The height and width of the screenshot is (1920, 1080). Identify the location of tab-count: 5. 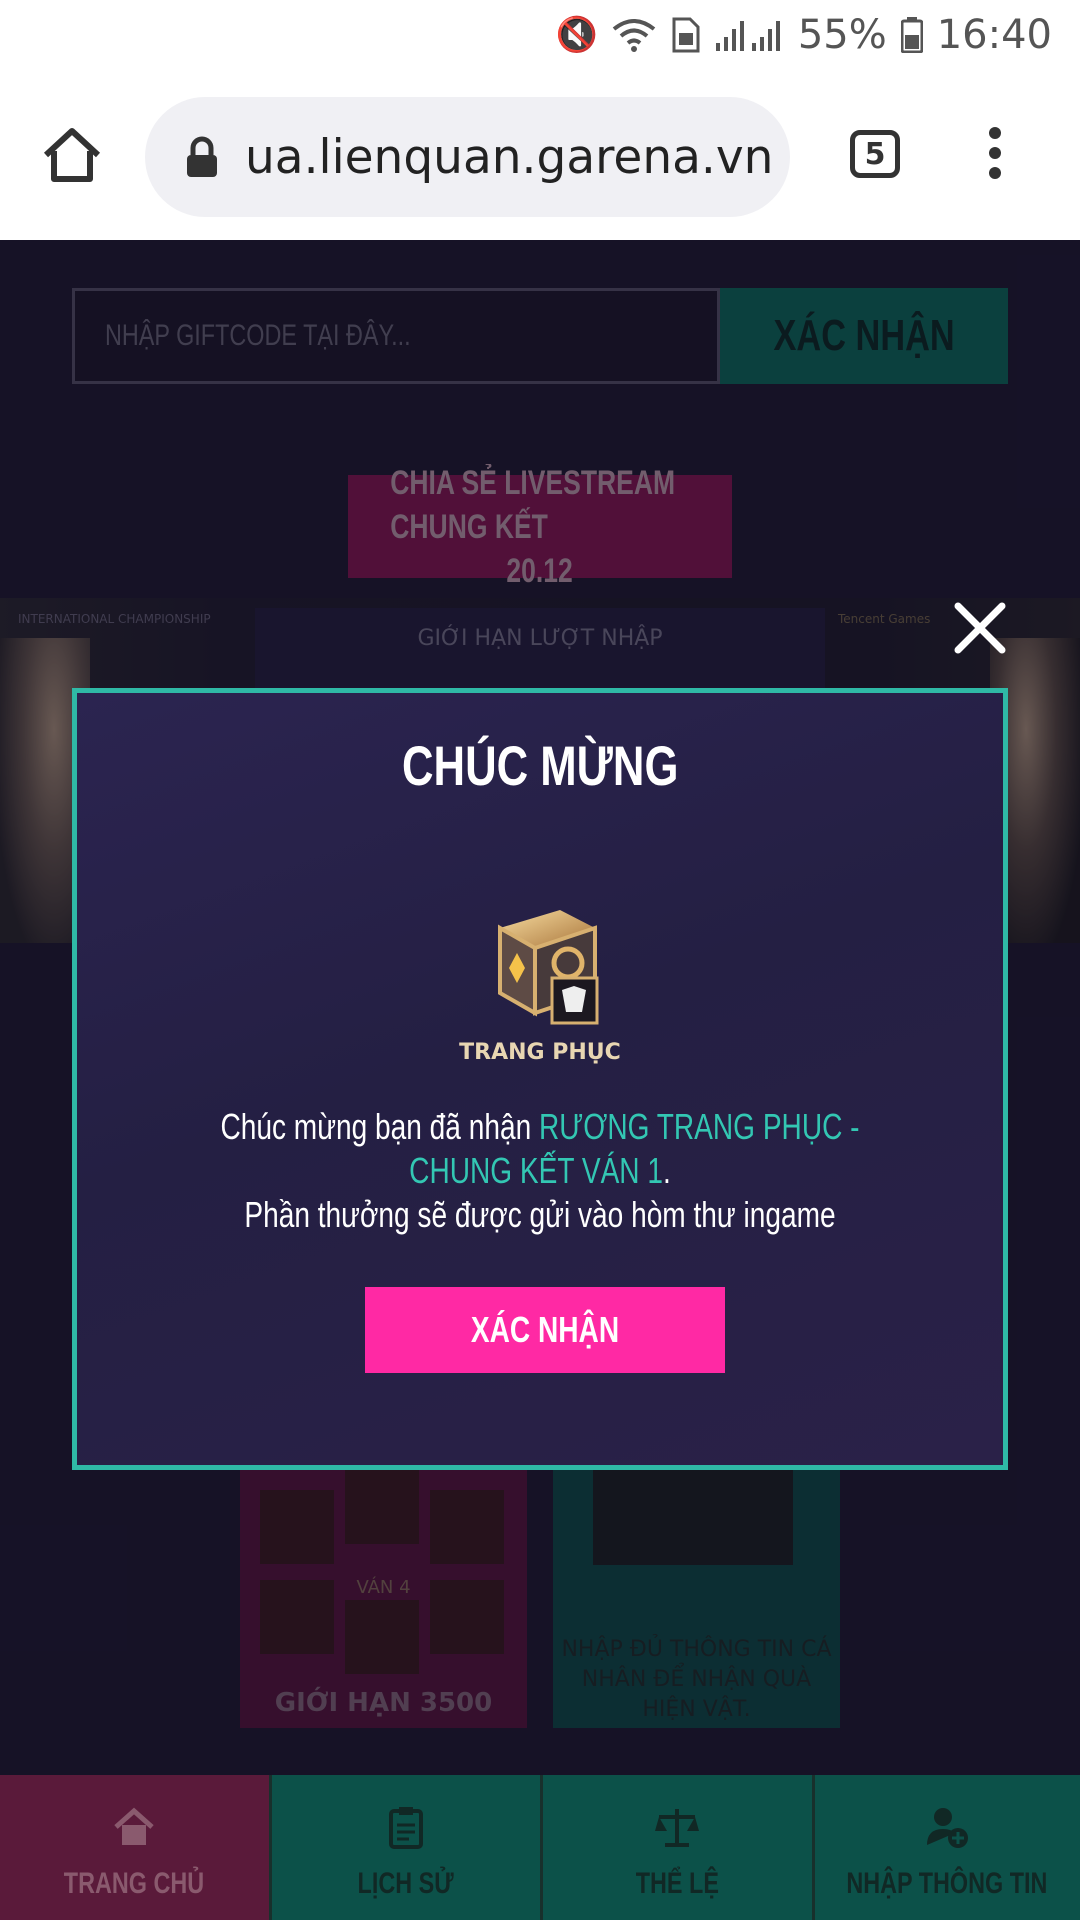
(875, 154).